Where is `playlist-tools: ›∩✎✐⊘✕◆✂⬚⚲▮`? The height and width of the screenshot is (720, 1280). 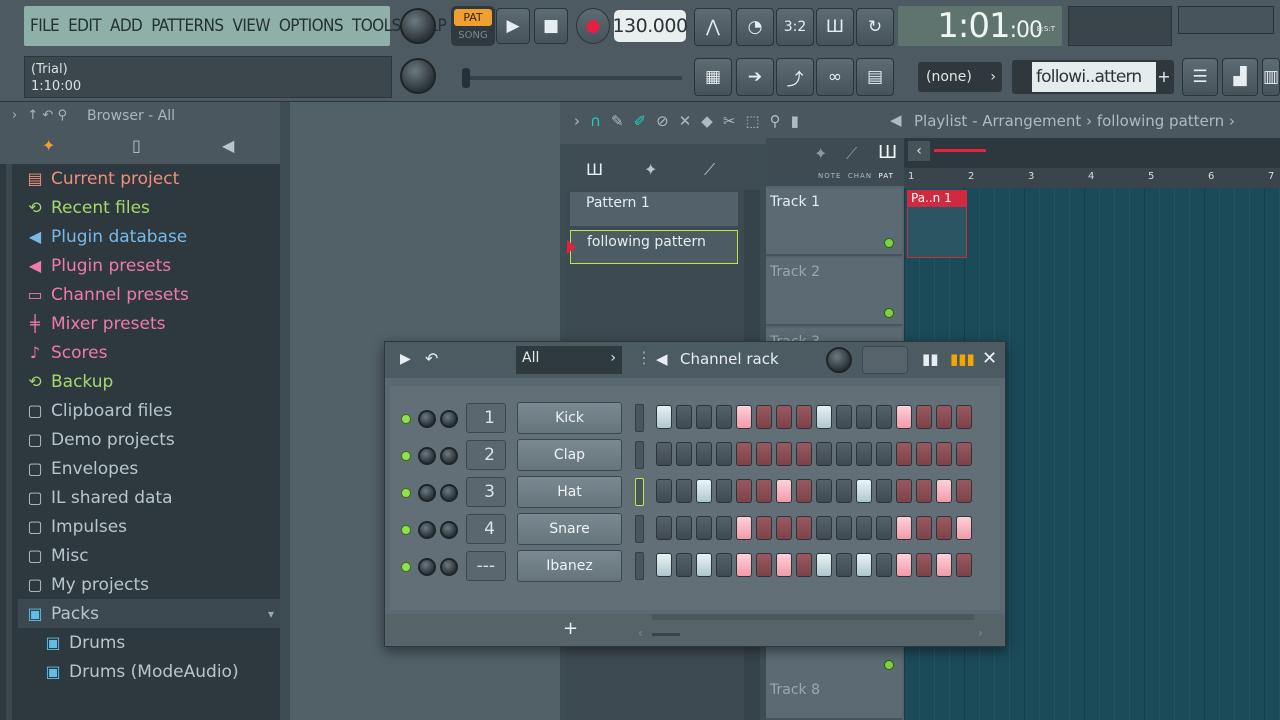 playlist-tools: ›∩✎✐⊘✕◆✂⬚⚲▮ is located at coordinates (691, 121).